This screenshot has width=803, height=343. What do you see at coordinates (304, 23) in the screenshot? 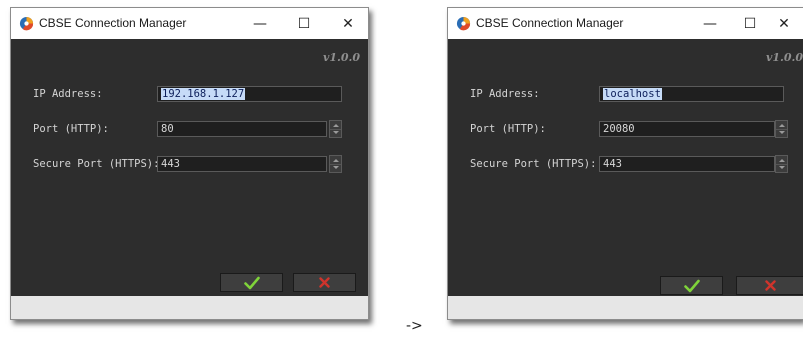
I see `maximize-button: ☐` at bounding box center [304, 23].